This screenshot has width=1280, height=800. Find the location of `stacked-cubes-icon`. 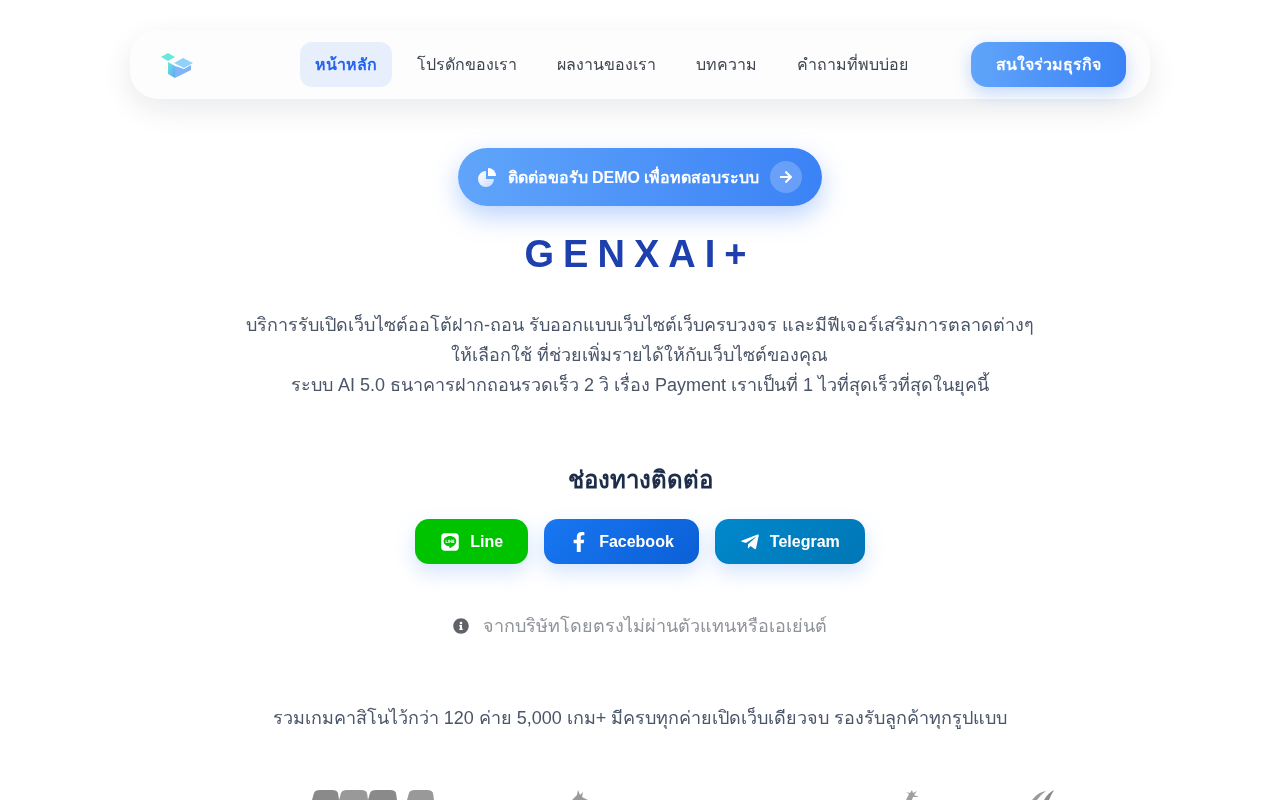

stacked-cubes-icon is located at coordinates (177, 64).